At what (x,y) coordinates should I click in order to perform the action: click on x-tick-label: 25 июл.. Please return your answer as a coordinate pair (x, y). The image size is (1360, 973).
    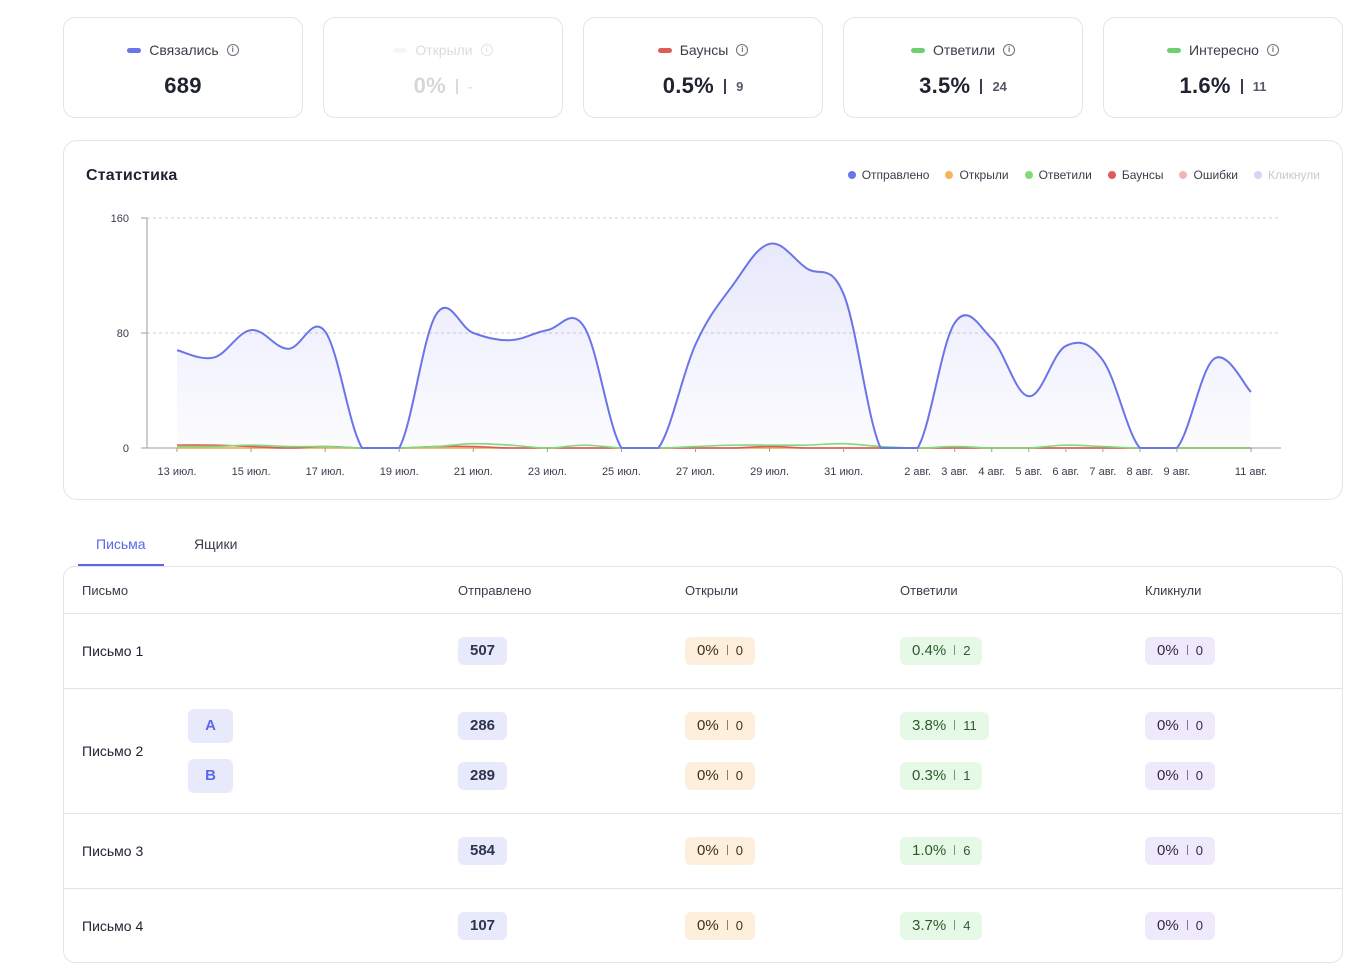
    Looking at the image, I should click on (621, 472).